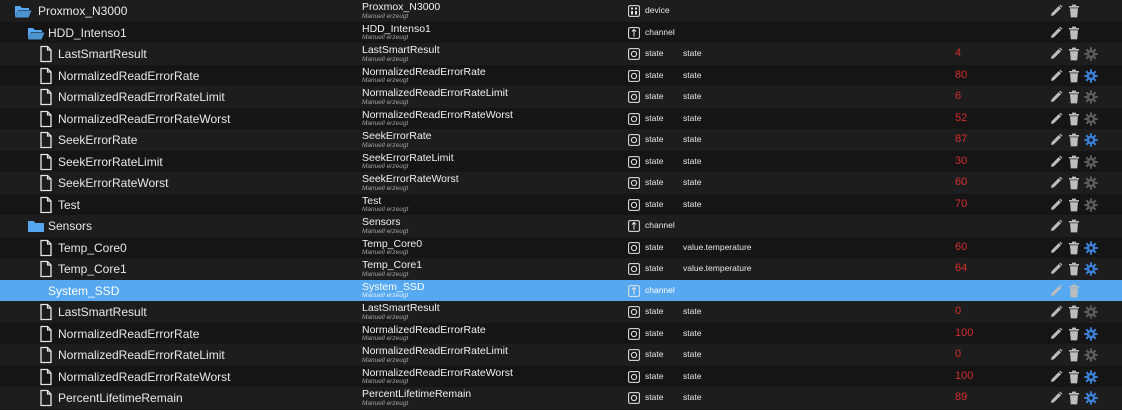  Describe the element at coordinates (961, 139) in the screenshot. I see `object-value: 87` at that location.